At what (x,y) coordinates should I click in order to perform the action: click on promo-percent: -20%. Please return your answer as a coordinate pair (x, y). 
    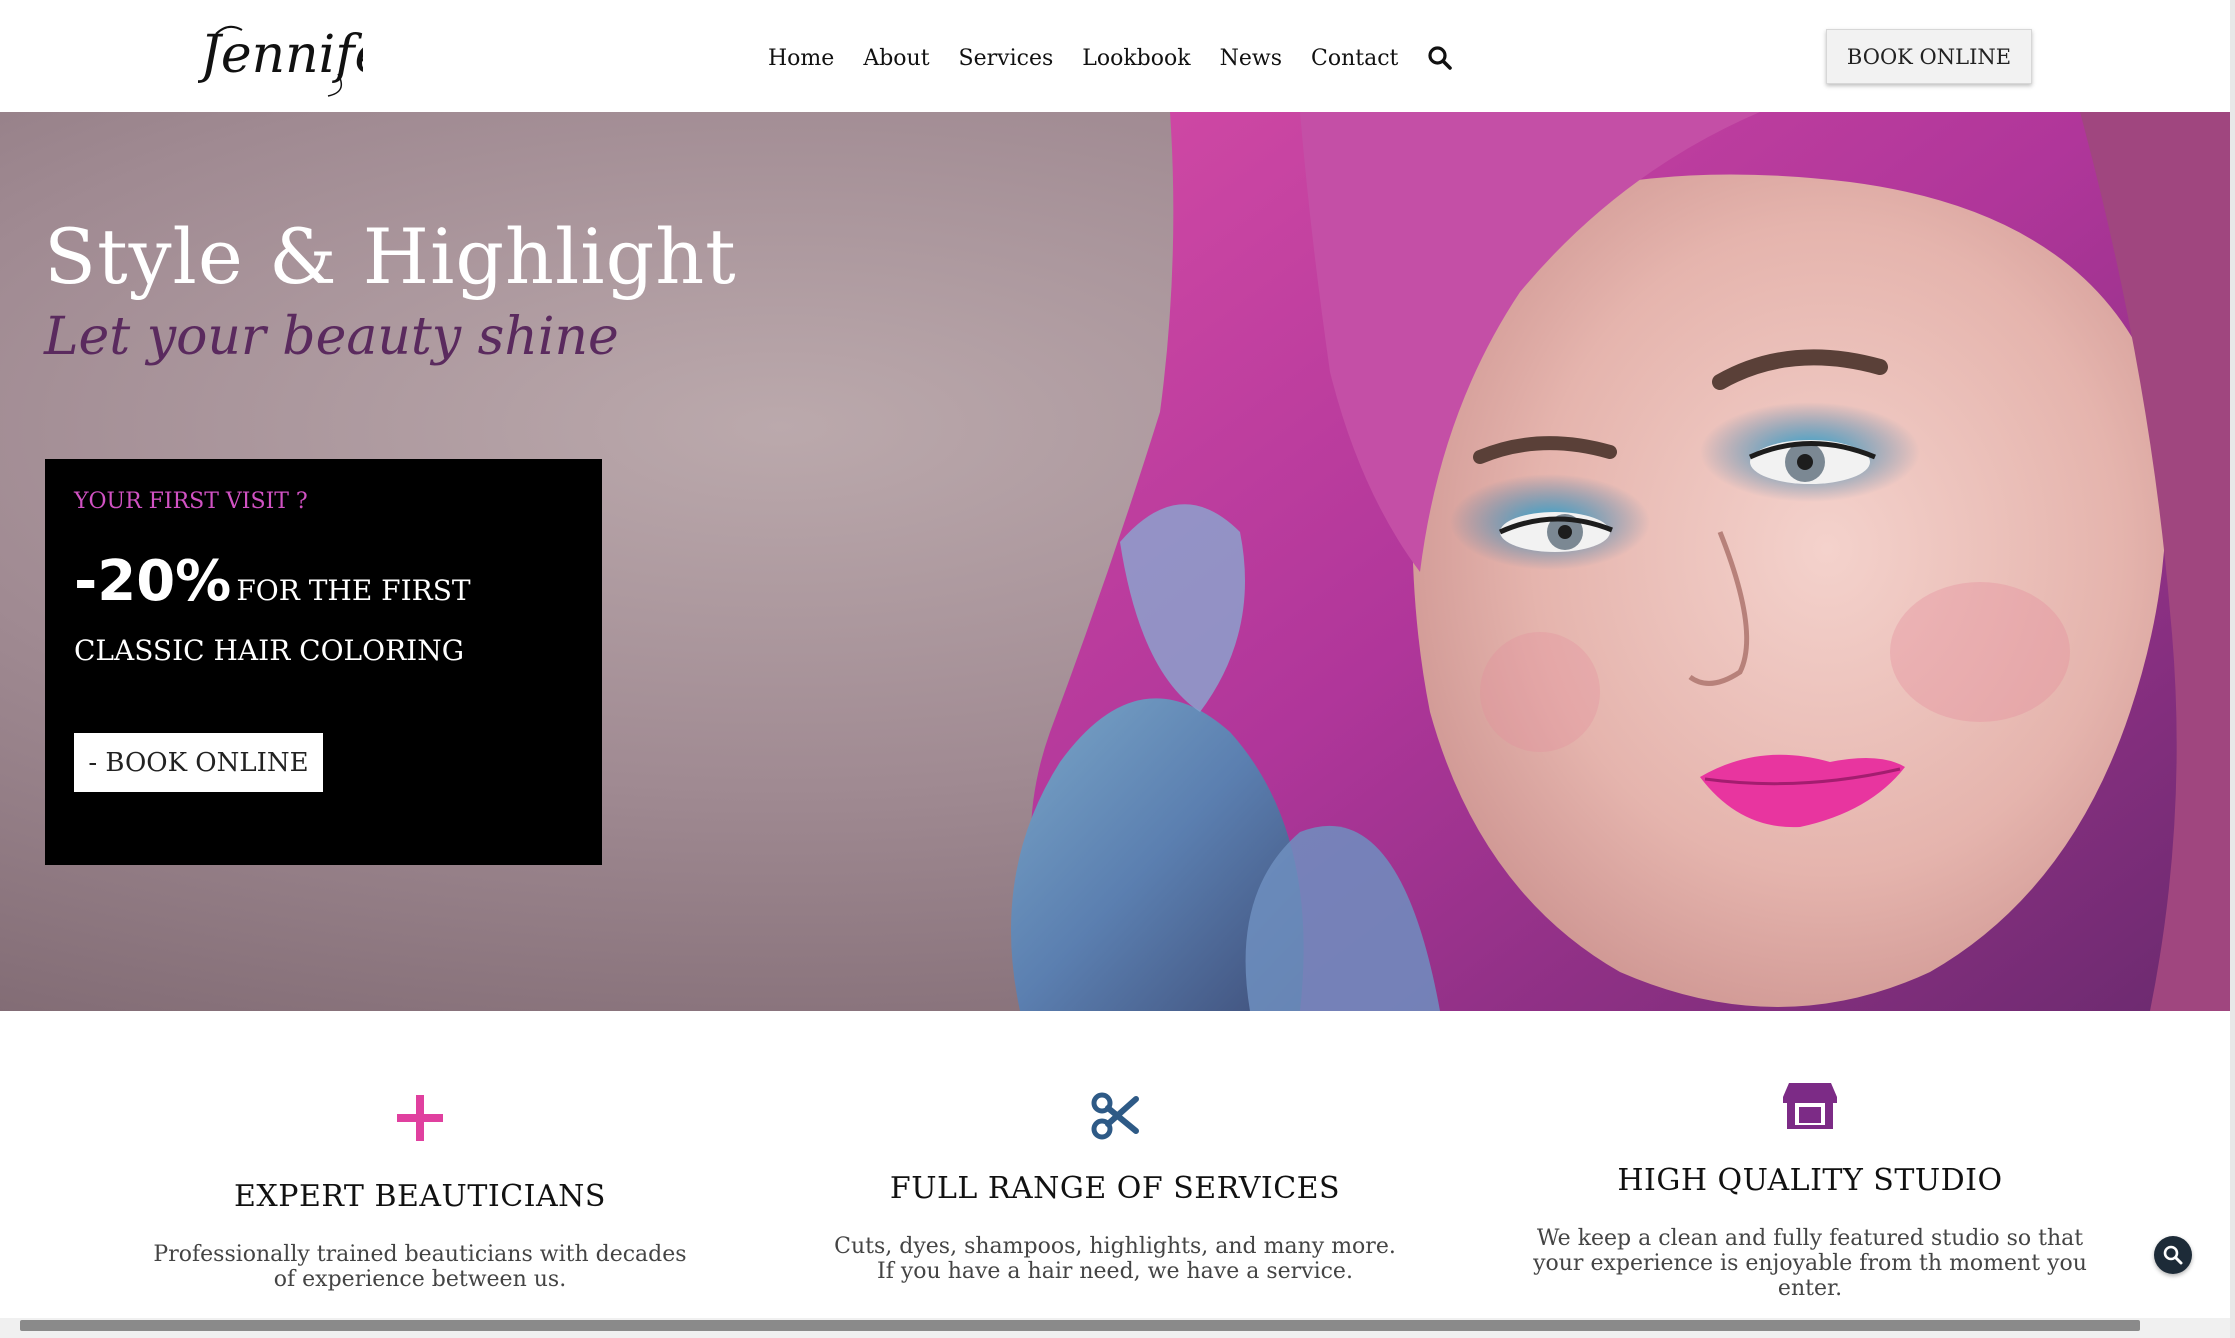
    Looking at the image, I should click on (153, 581).